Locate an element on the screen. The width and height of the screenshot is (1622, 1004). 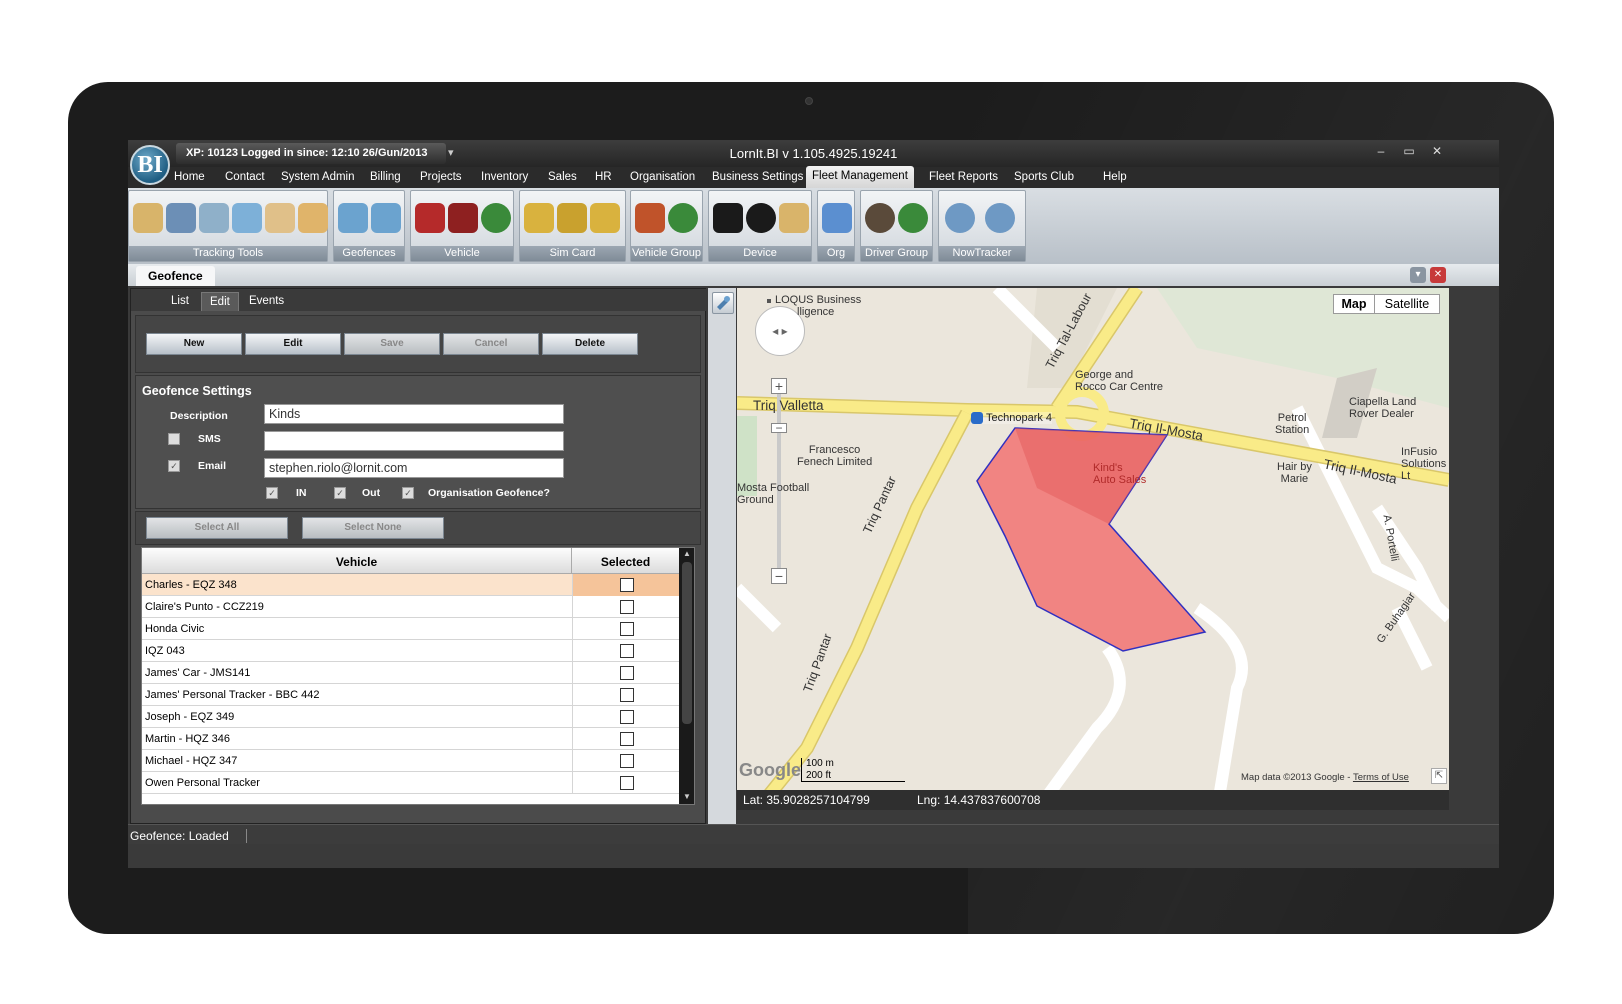
gears-settings-icon is located at coordinates (1000, 218).